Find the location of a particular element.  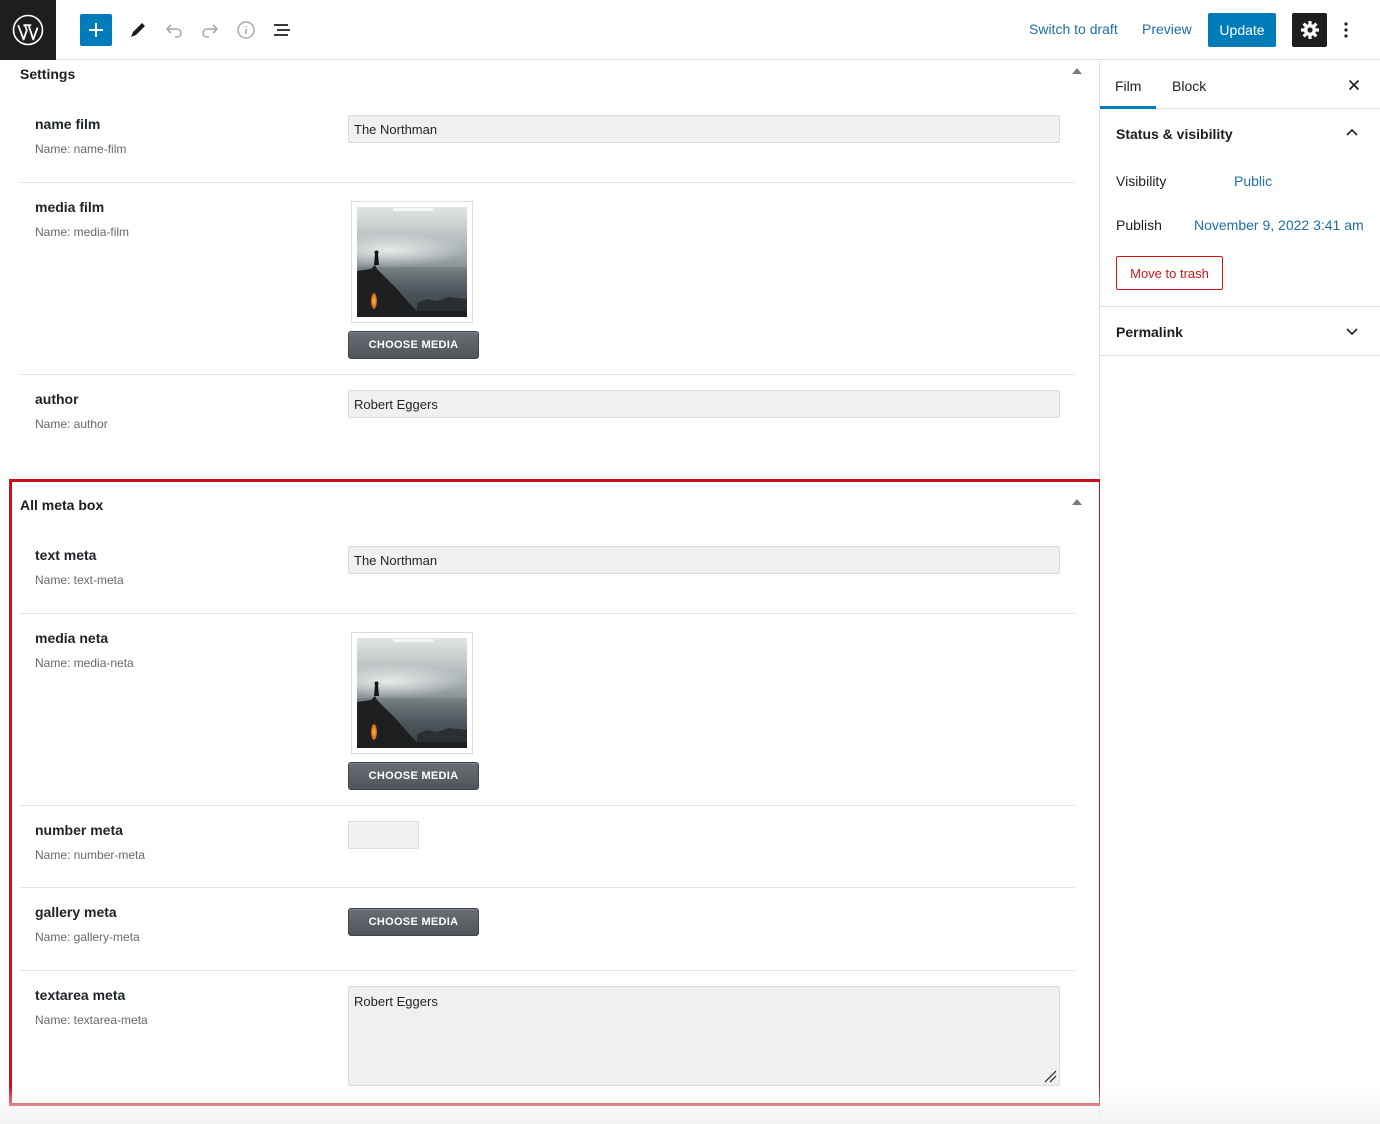

redo-icon is located at coordinates (210, 31).